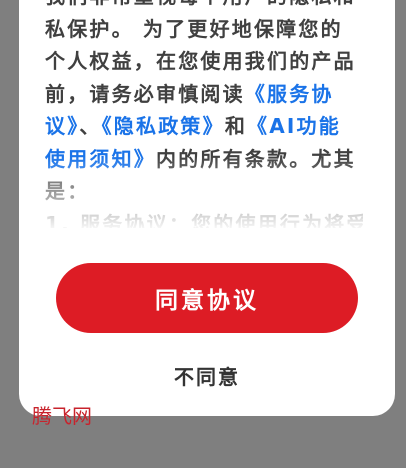 The image size is (406, 468). I want to click on agreement-line: 使用须知》内的所有条款。尤其, so click(204, 159).